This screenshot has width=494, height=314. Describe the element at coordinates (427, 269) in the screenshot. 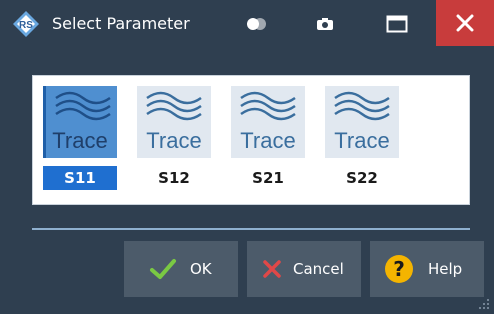

I see `help-button: ? Help` at that location.